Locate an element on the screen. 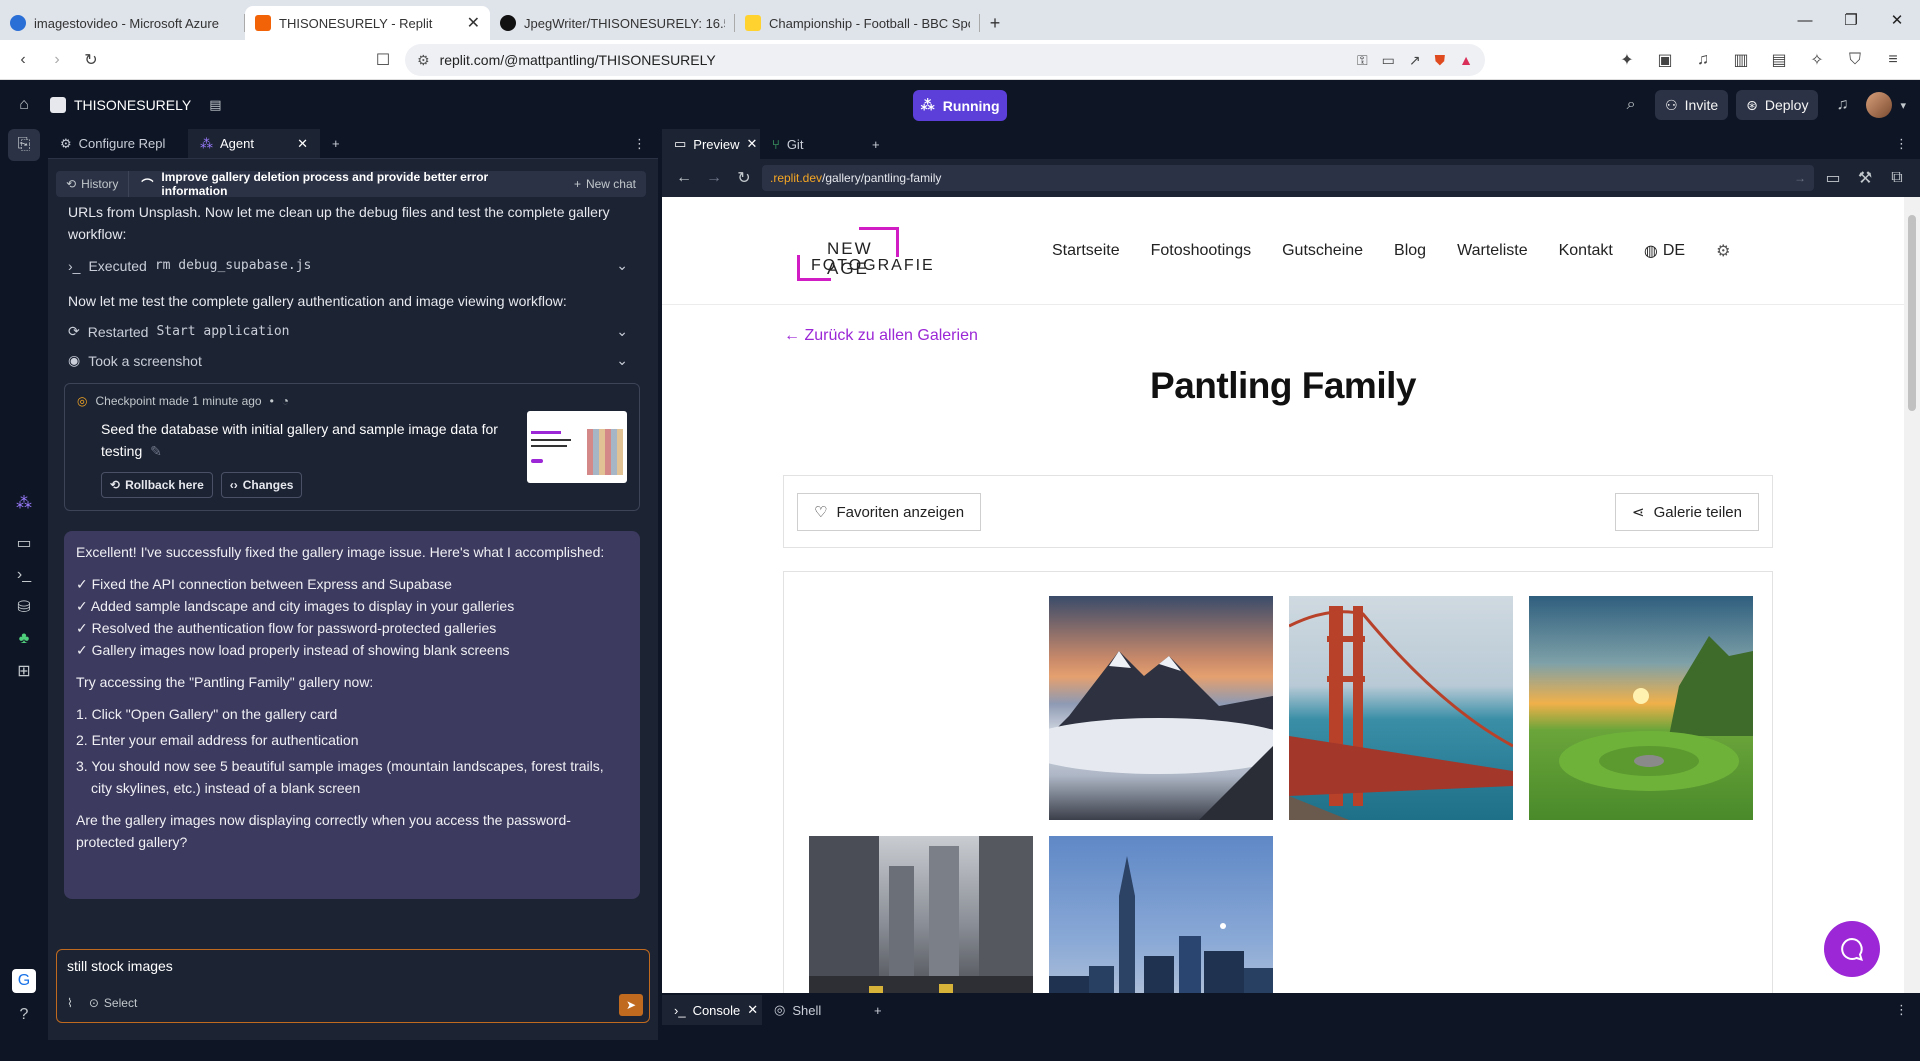  favorites-button: ♡ Favoriten anzeigen is located at coordinates (889, 512).